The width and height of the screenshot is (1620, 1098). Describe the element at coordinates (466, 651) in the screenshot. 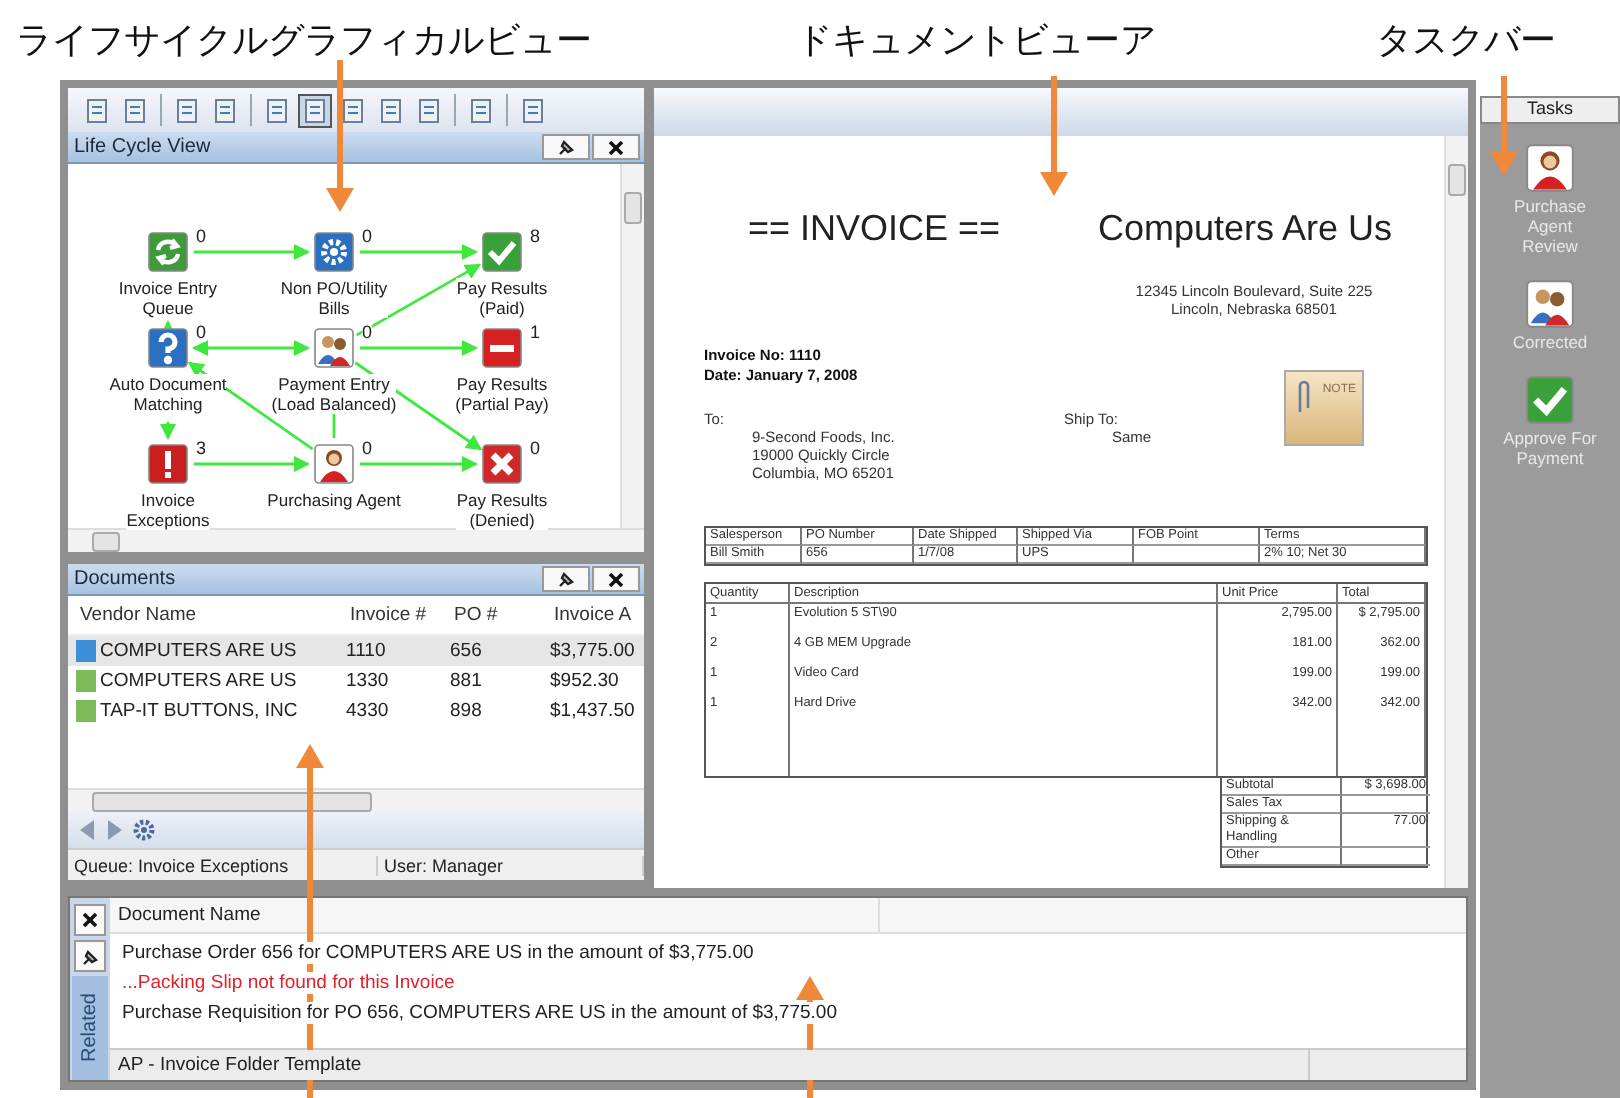

I see `table-cell: 656` at that location.